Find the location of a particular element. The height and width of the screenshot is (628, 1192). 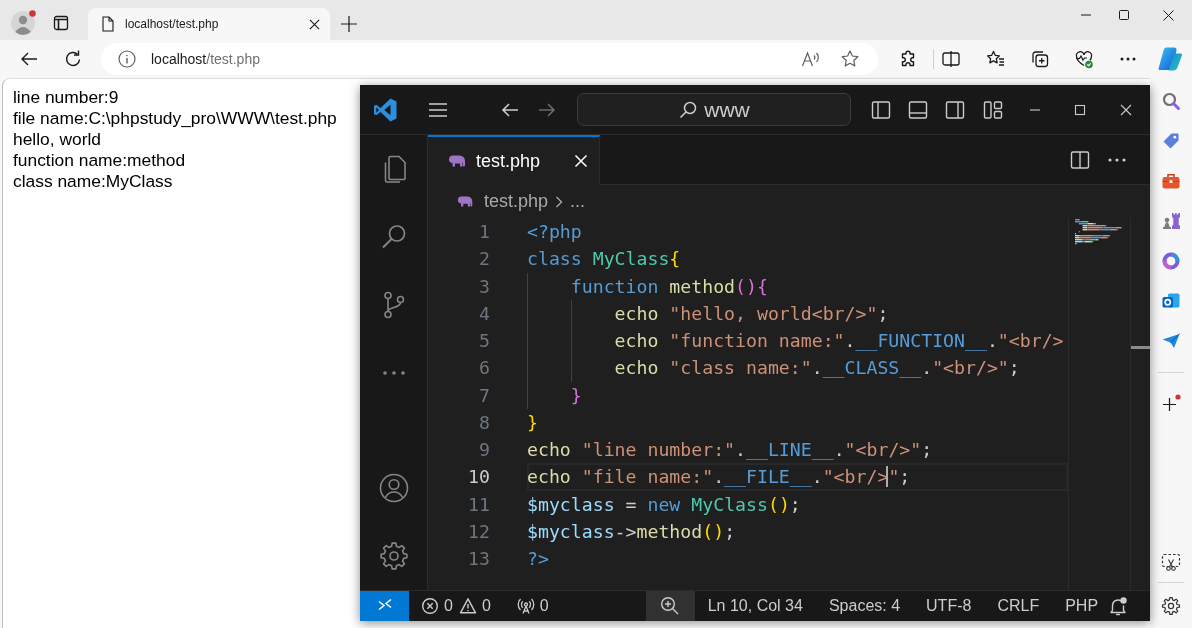

line-number: 5 is located at coordinates (484, 340).